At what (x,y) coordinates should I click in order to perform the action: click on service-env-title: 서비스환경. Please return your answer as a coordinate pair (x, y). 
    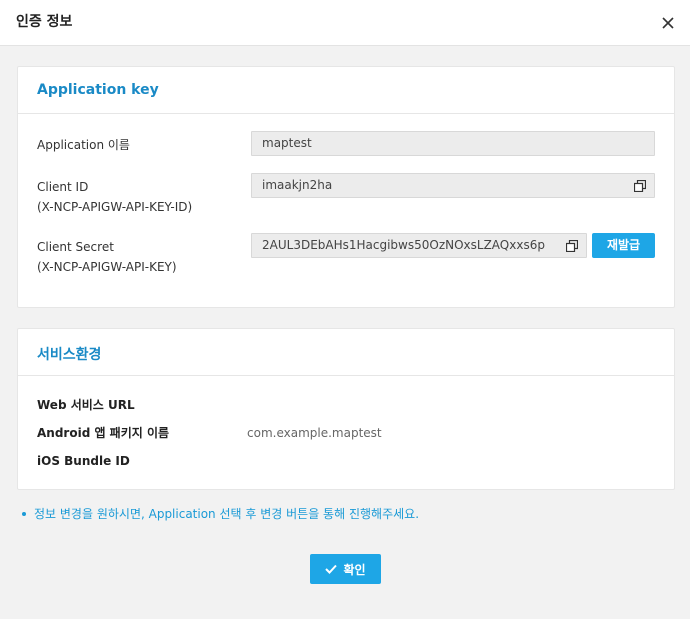
    Looking at the image, I should click on (69, 355).